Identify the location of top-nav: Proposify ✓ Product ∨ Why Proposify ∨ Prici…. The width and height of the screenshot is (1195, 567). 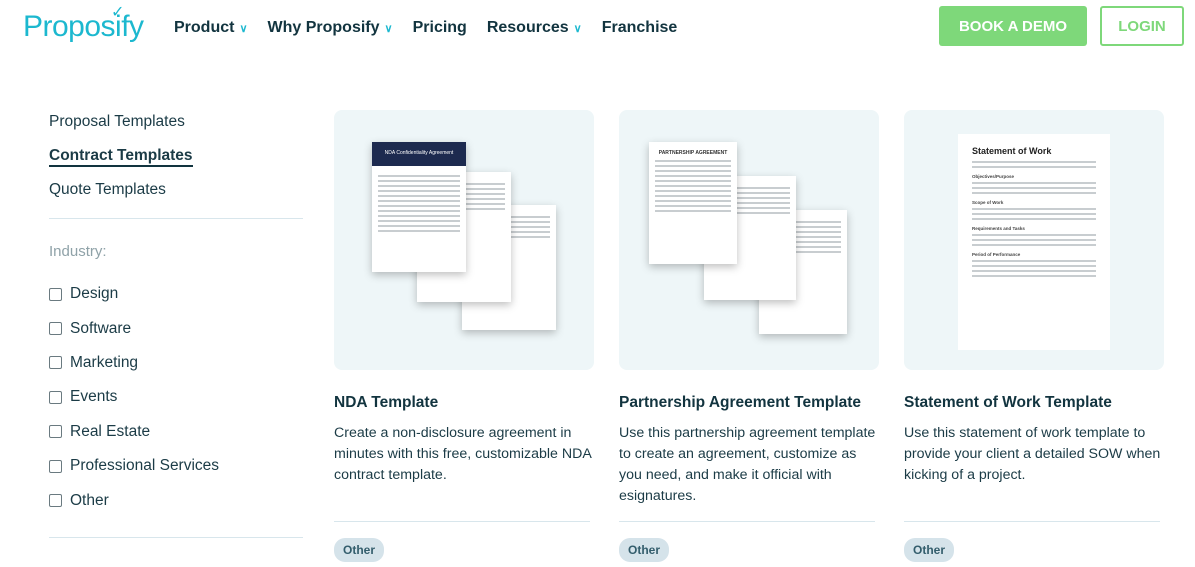
(597, 28).